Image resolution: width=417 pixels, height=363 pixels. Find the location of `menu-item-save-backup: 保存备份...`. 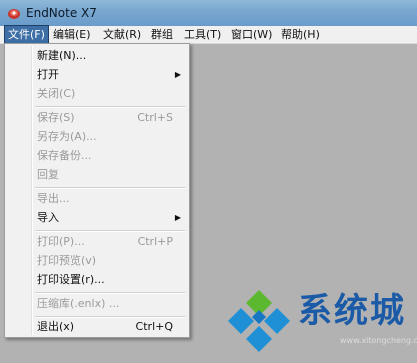

menu-item-save-backup: 保存备份... is located at coordinates (97, 156).